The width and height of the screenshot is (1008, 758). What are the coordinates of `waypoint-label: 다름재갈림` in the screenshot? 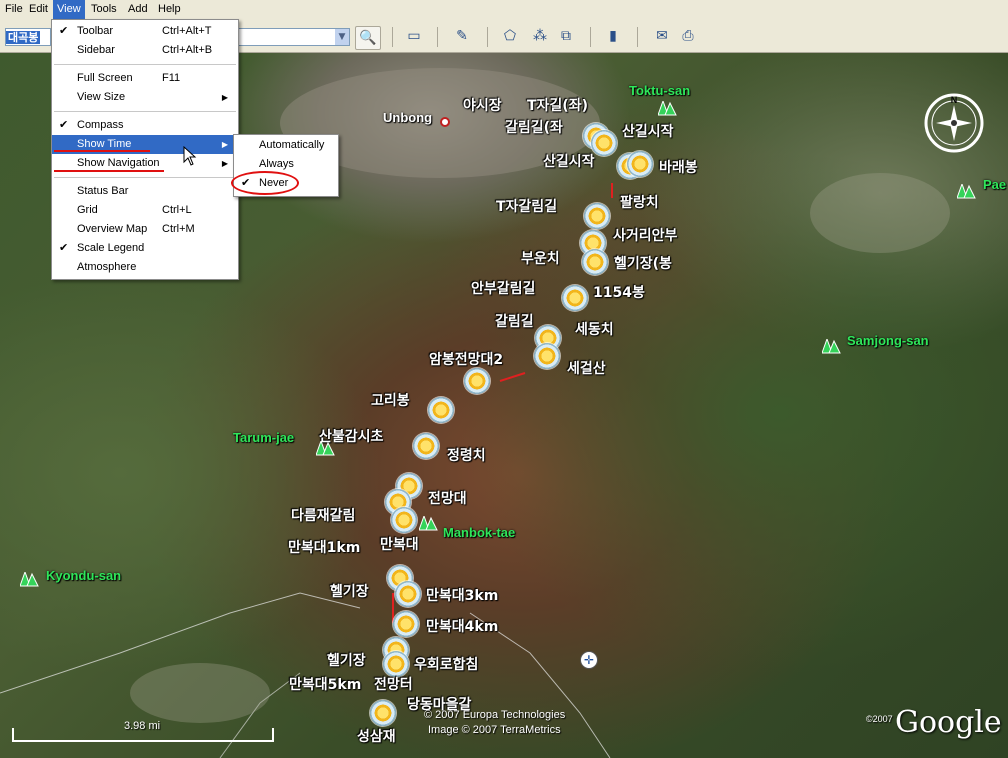 It's located at (323, 516).